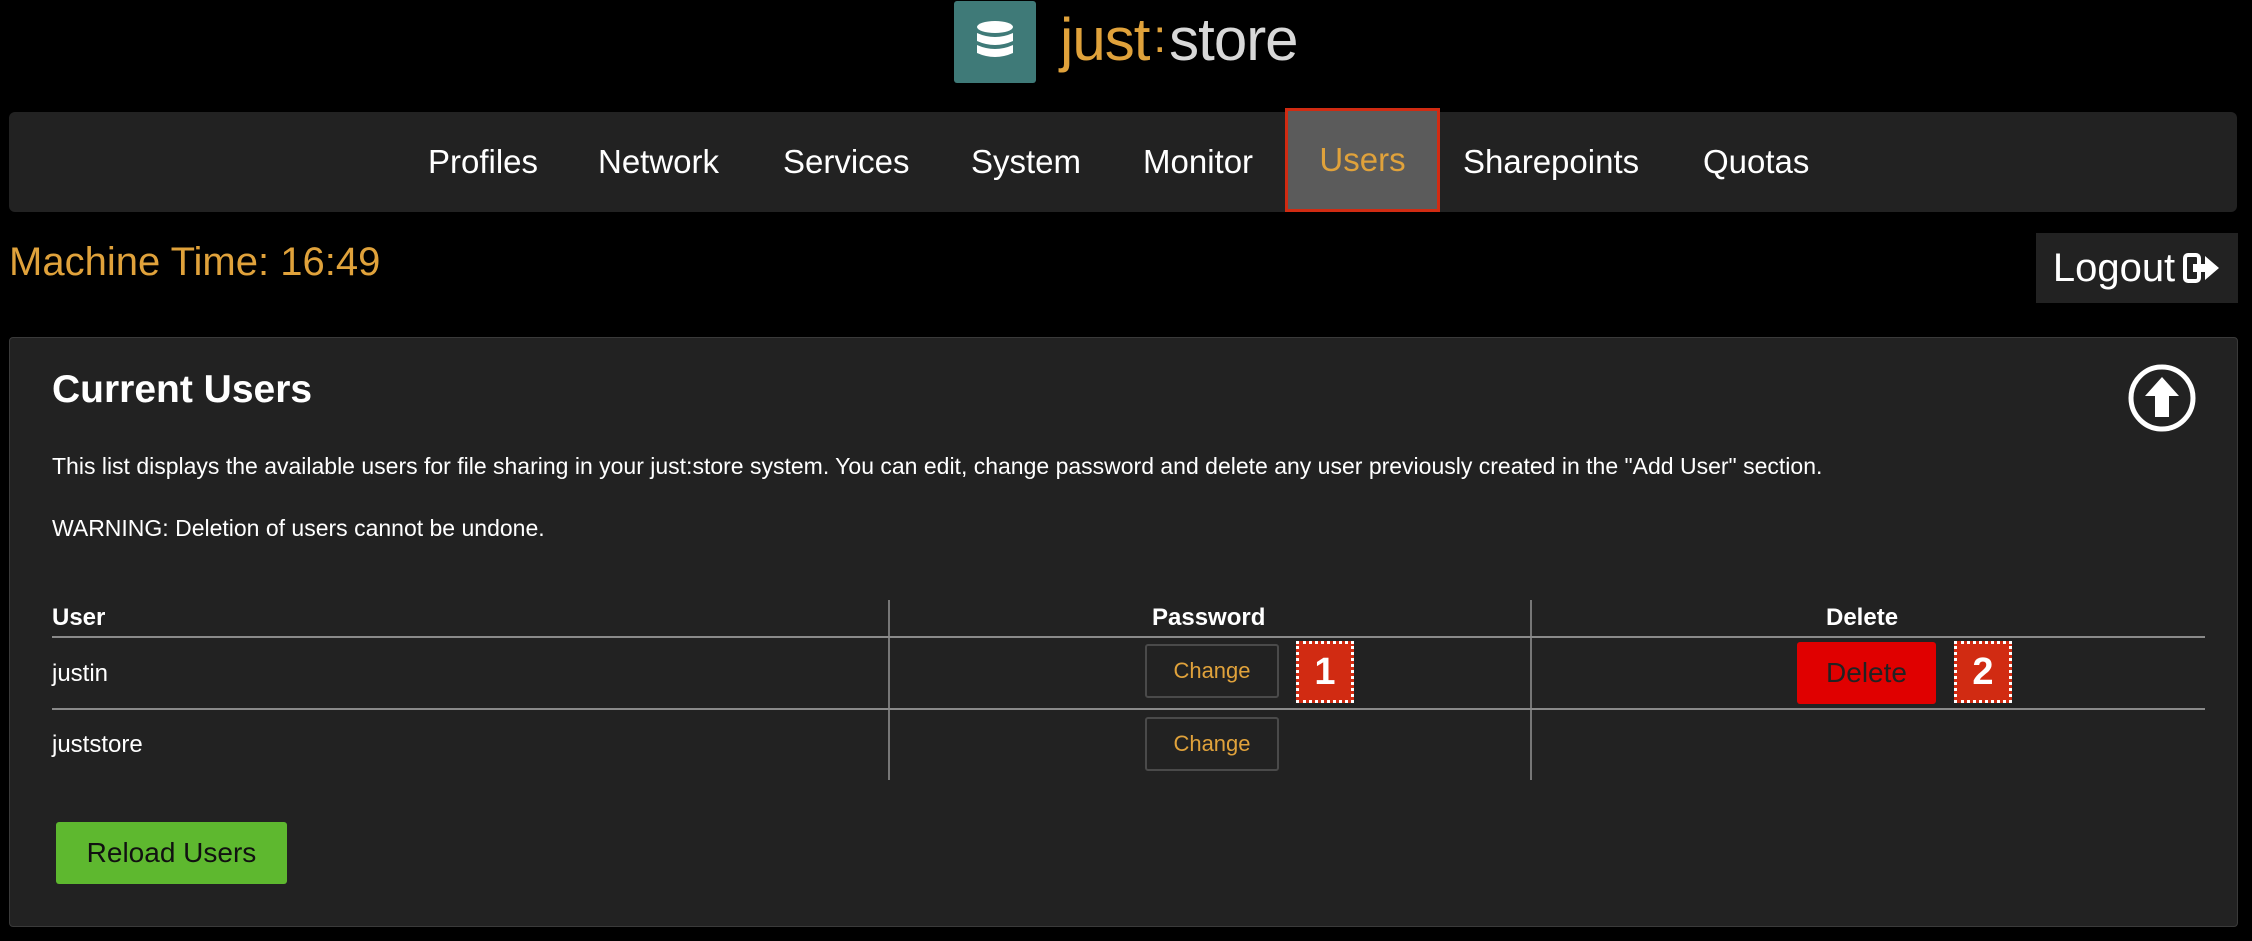 This screenshot has height=941, width=2252. Describe the element at coordinates (1233, 39) in the screenshot. I see `brand-store: store` at that location.